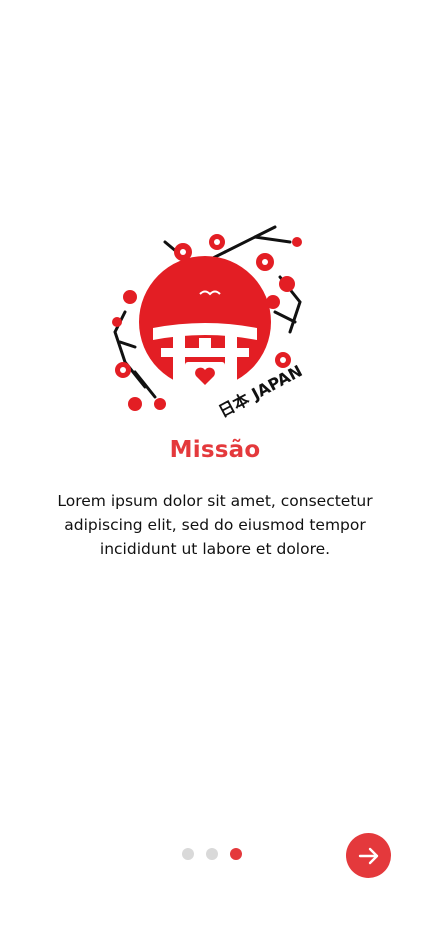  I want to click on onboarding-illustration: 日本 JAPAN, so click(207, 322).